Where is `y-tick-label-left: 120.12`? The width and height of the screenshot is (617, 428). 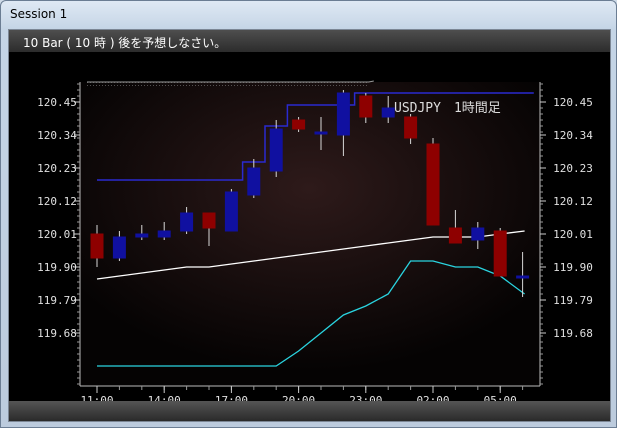
y-tick-label-left: 120.12 is located at coordinates (57, 201).